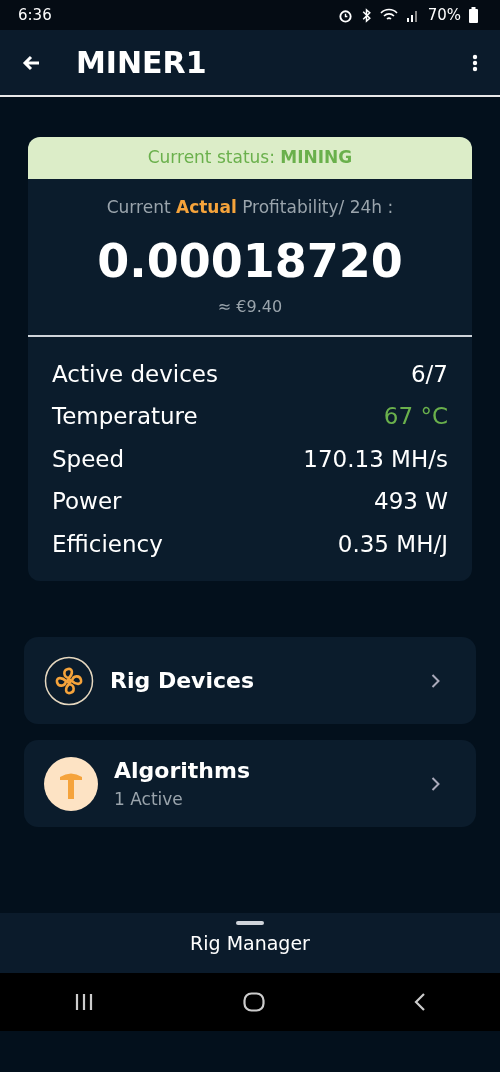 The image size is (500, 1072). What do you see at coordinates (211, 157) in the screenshot?
I see `status-label: Current status:` at bounding box center [211, 157].